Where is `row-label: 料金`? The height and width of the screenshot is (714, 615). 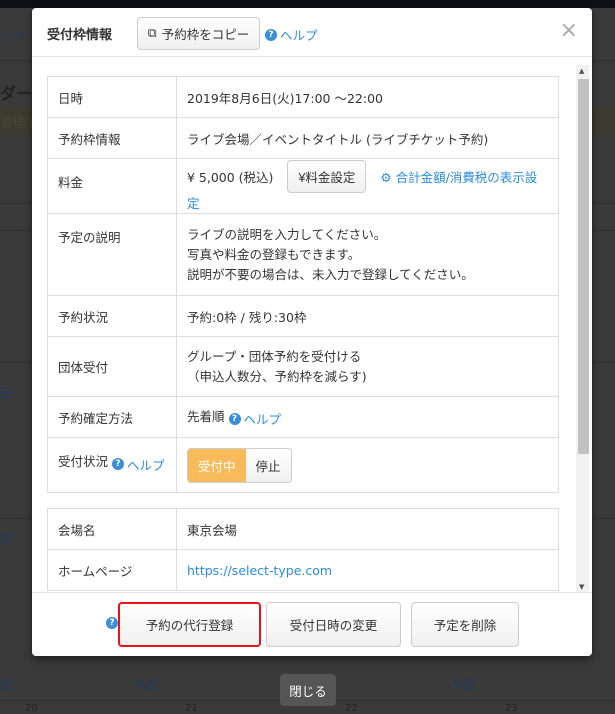 row-label: 料金 is located at coordinates (112, 186).